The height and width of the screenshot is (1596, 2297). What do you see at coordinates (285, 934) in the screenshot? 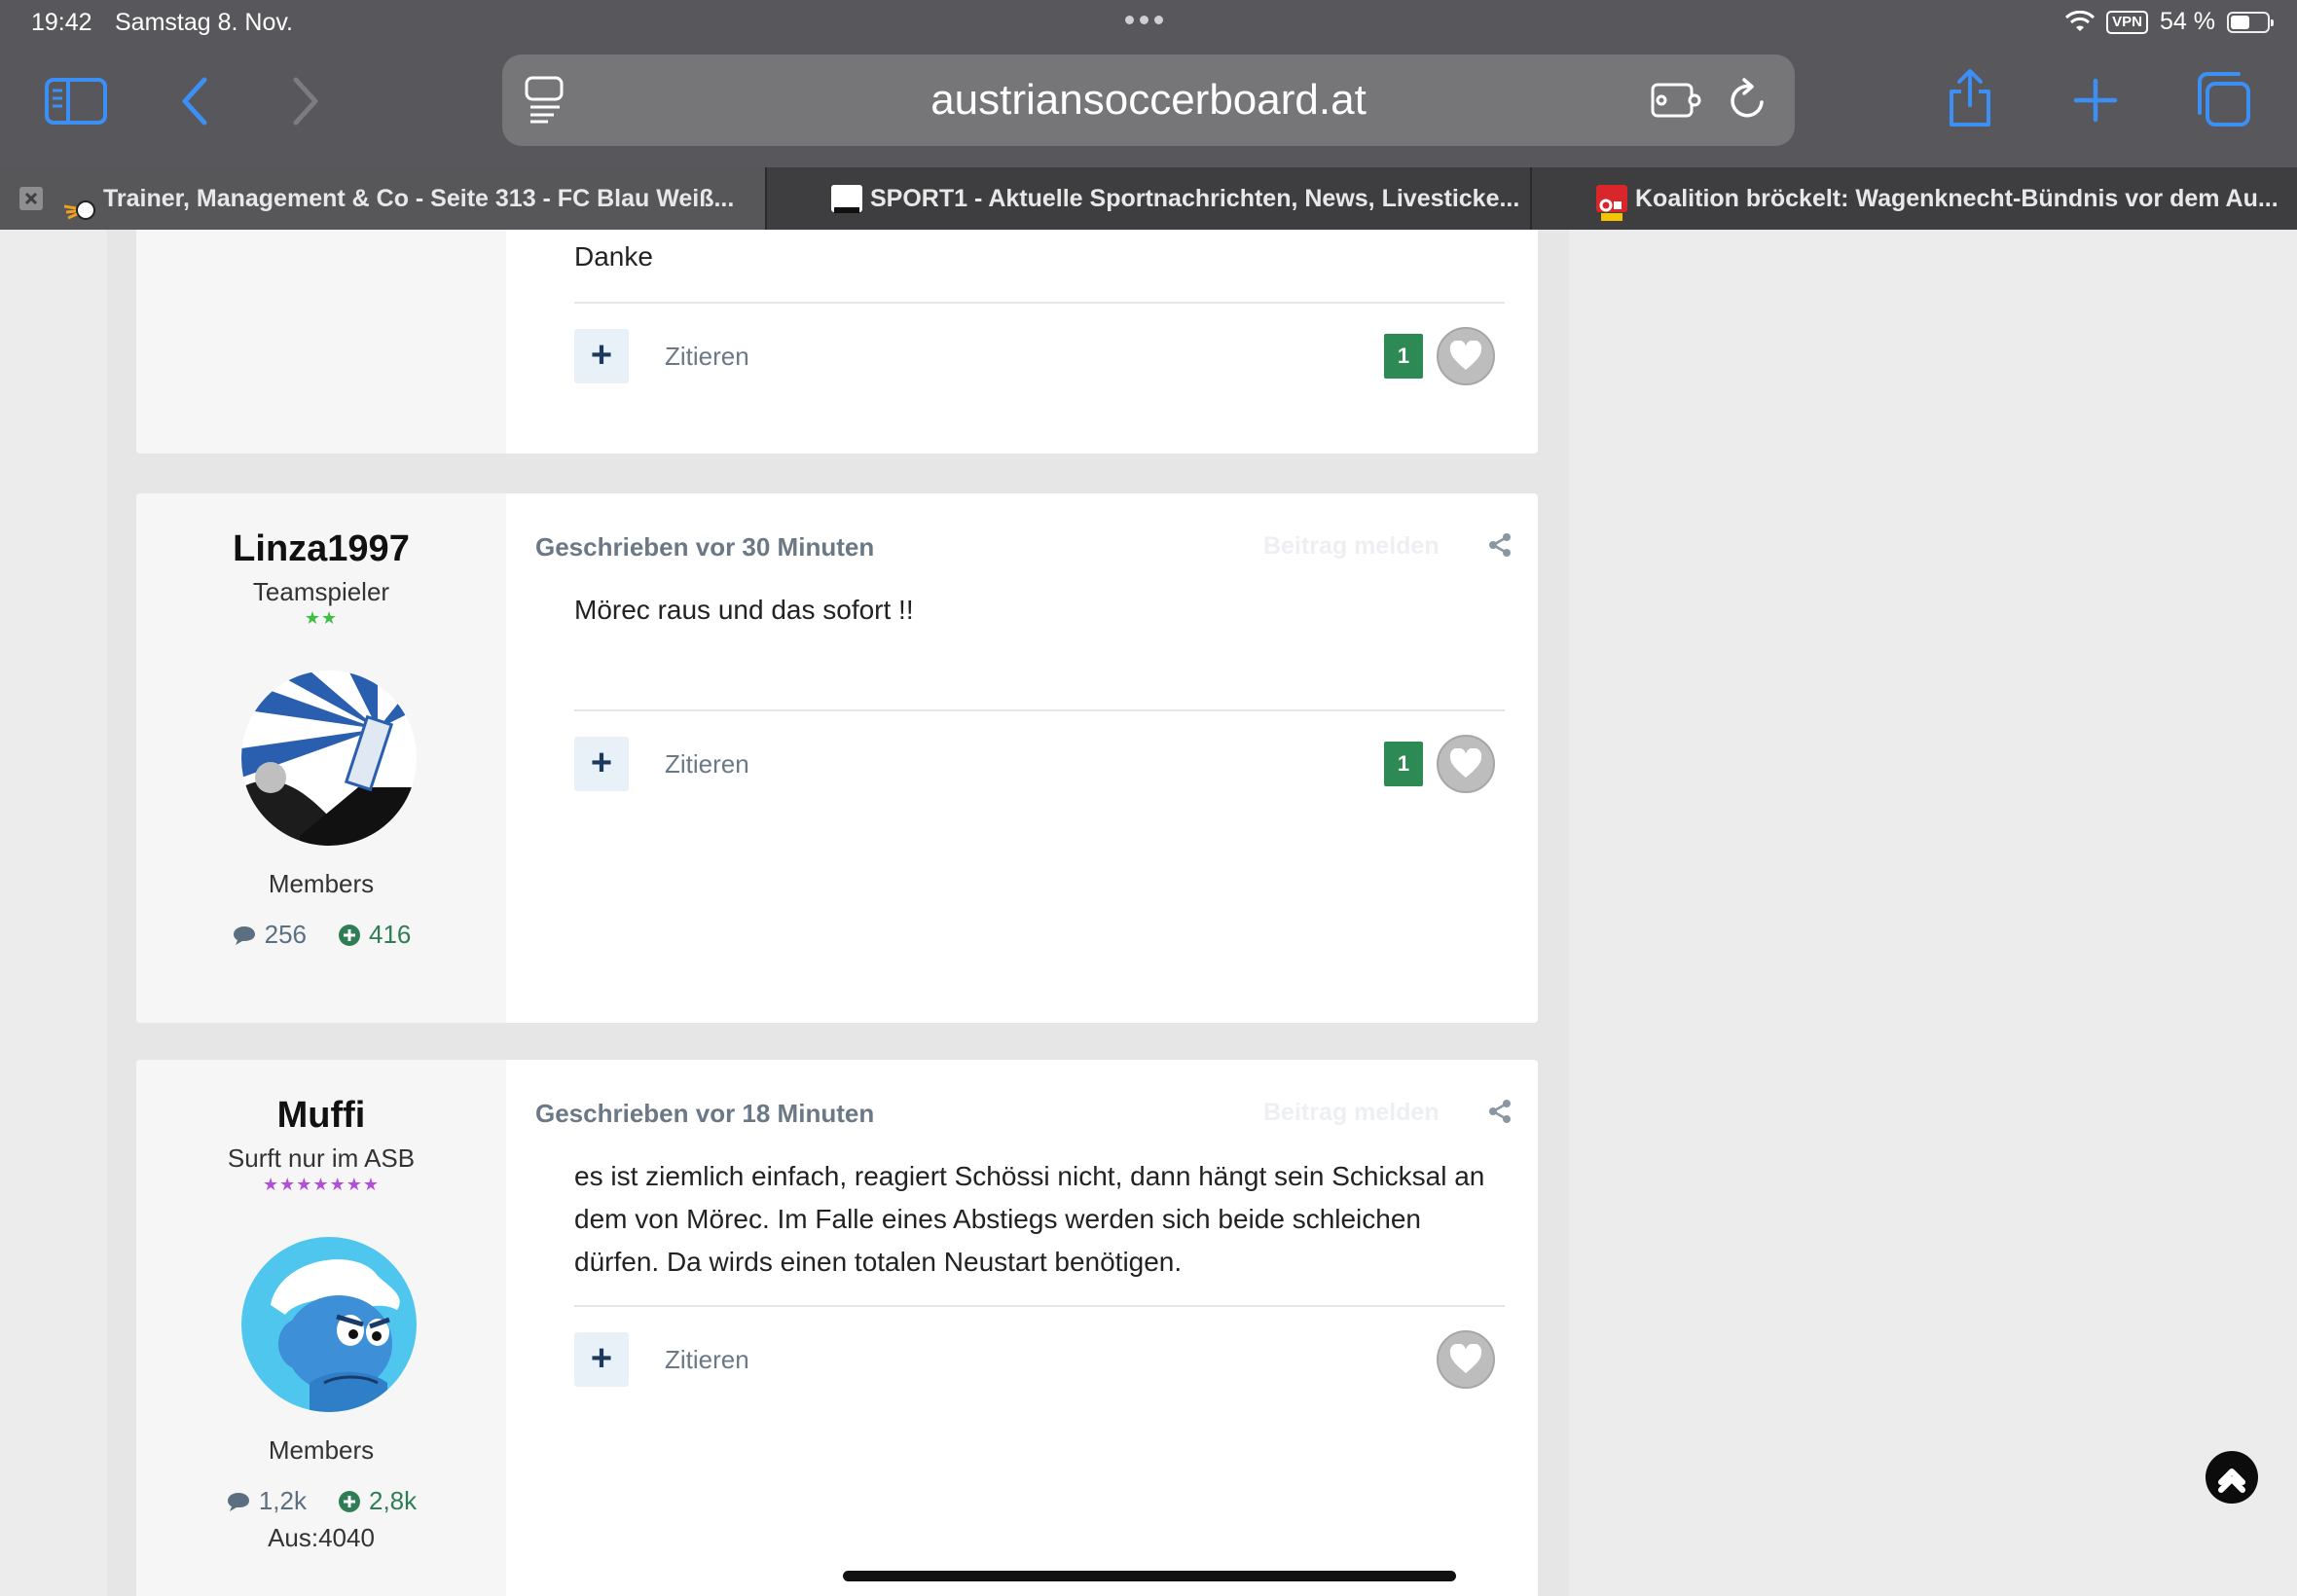
I see `post-count-value: 256` at bounding box center [285, 934].